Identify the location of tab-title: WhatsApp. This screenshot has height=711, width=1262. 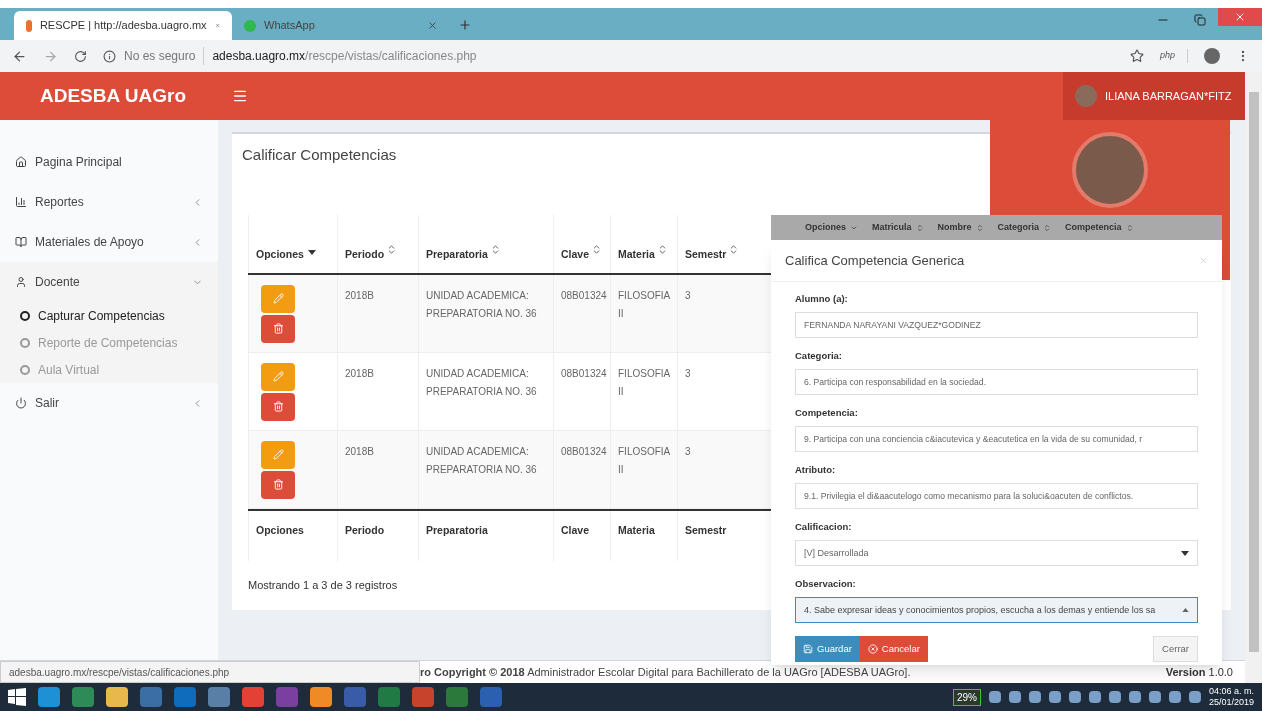
(289, 26).